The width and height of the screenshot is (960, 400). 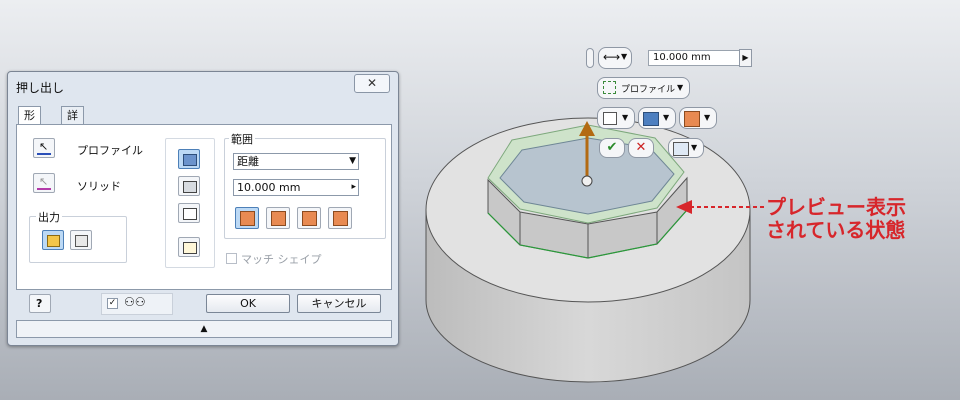 I want to click on direction-default-button, so click(x=247, y=218).